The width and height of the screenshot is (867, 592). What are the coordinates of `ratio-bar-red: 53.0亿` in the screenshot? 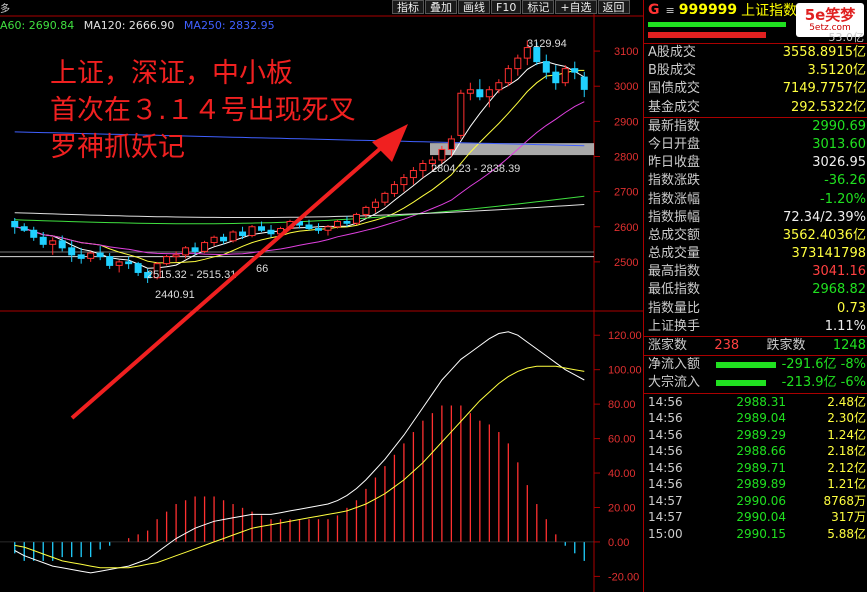 It's located at (755, 36).